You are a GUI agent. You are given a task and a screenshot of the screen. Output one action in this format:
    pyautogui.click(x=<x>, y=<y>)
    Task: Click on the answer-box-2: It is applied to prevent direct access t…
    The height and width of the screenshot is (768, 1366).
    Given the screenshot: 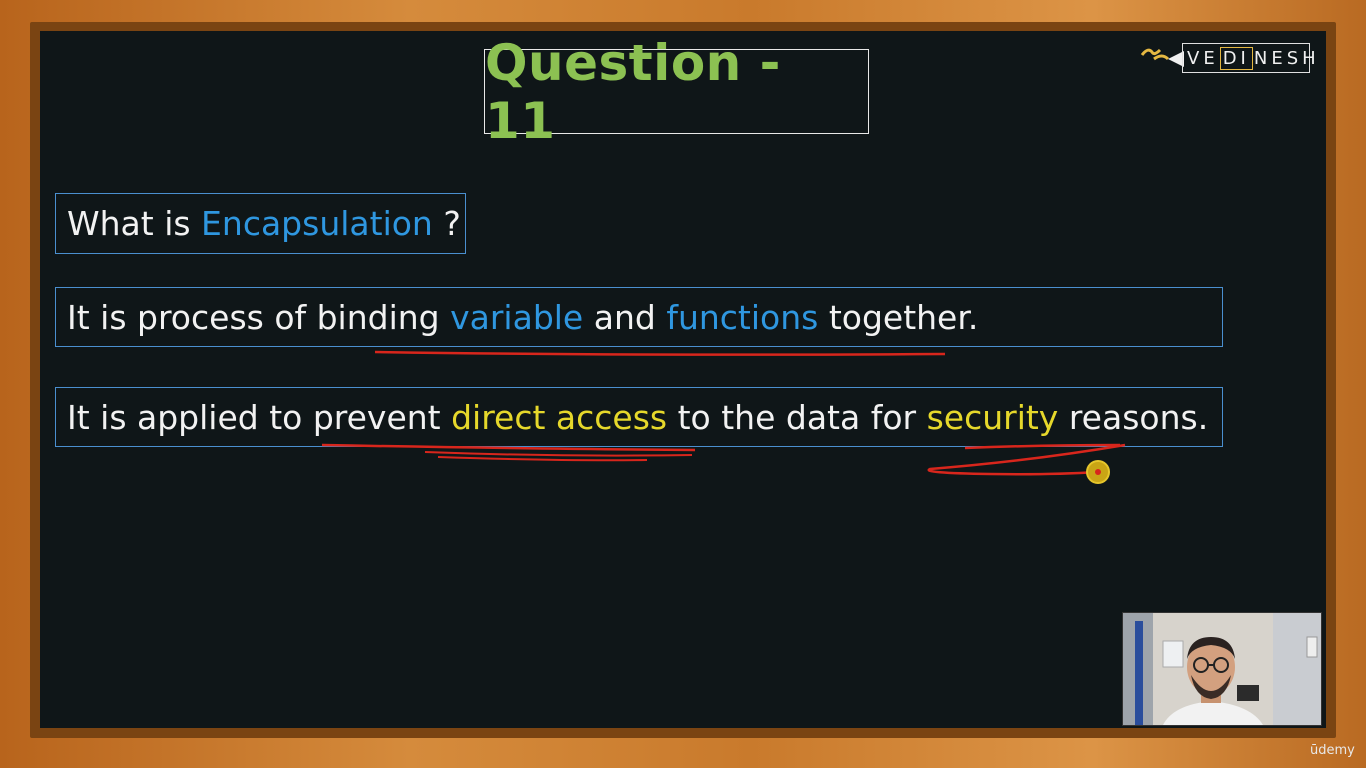 What is the action you would take?
    pyautogui.click(x=639, y=417)
    